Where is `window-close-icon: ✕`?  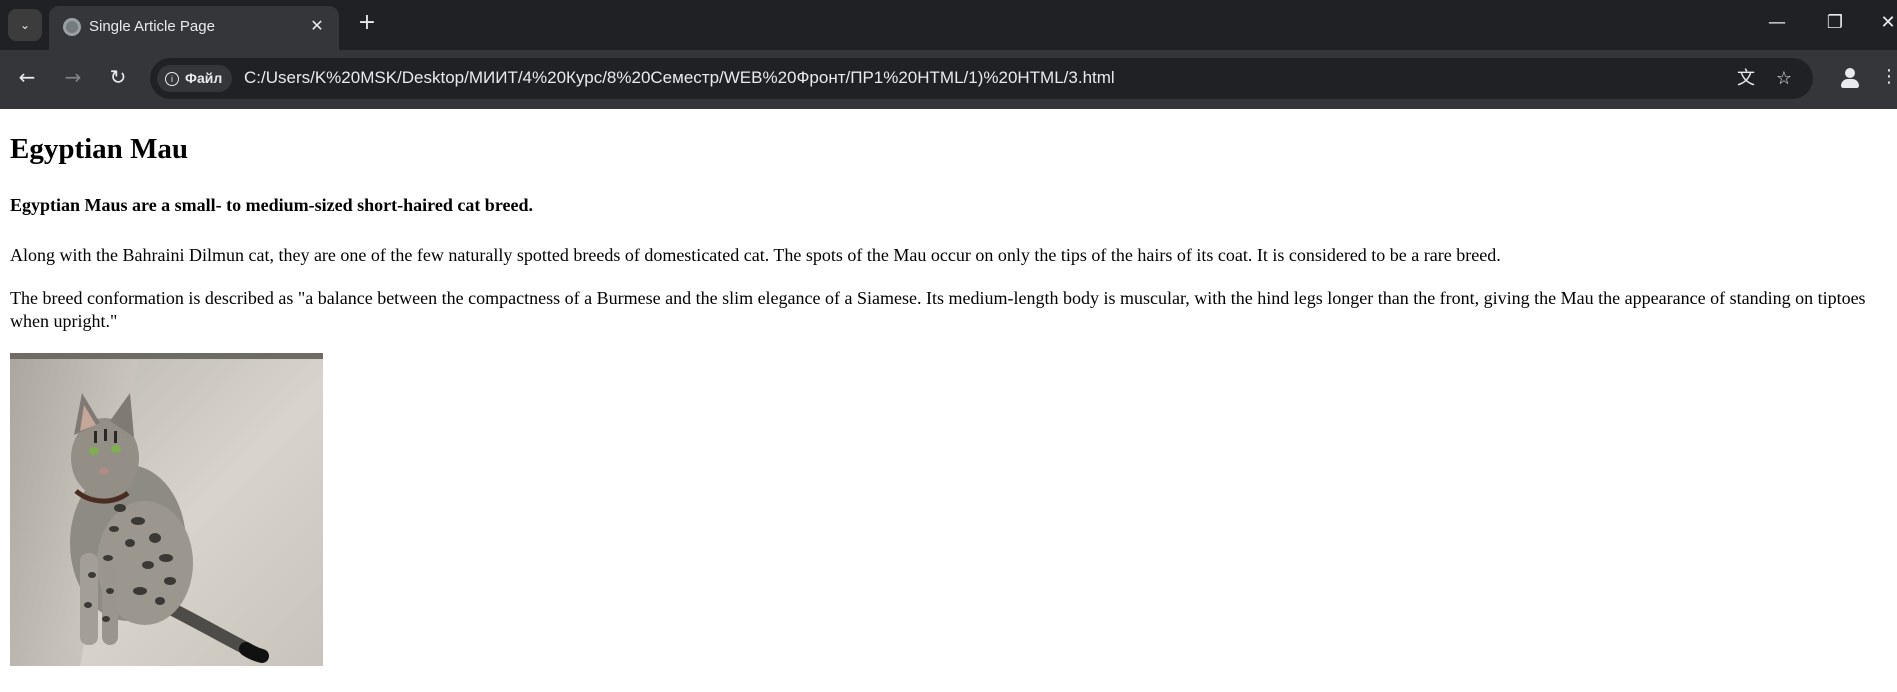 window-close-icon: ✕ is located at coordinates (1885, 23).